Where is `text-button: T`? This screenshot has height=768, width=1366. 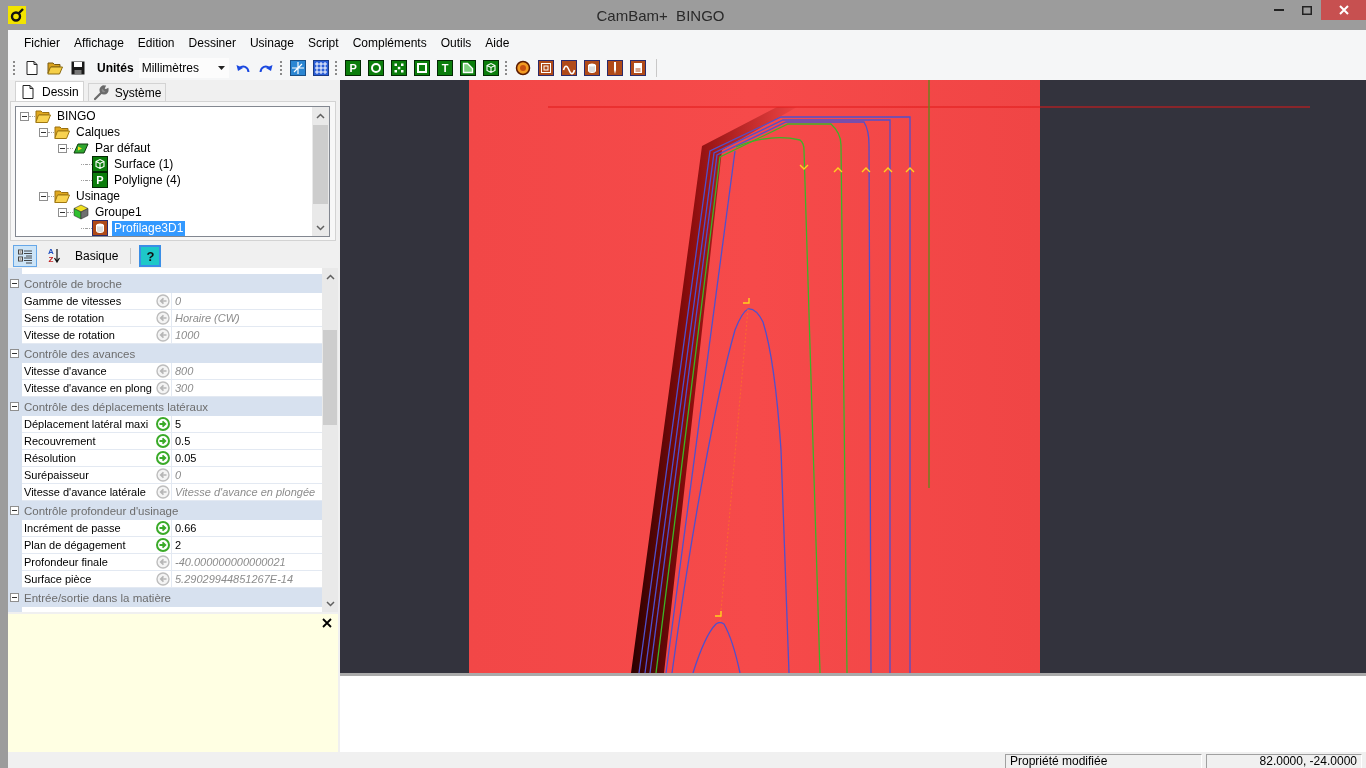 text-button: T is located at coordinates (445, 68).